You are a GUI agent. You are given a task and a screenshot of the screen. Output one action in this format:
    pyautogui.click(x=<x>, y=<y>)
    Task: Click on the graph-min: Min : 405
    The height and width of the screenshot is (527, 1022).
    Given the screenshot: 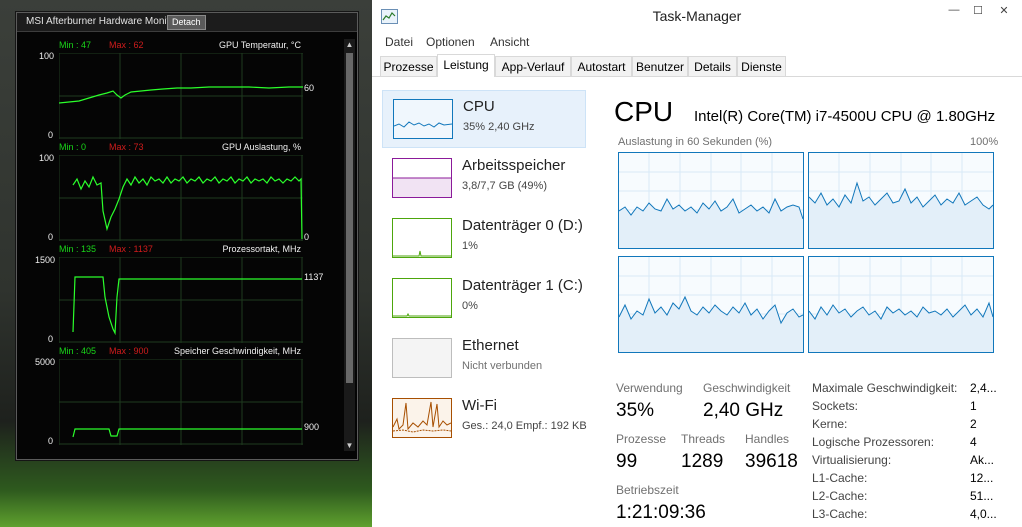 What is the action you would take?
    pyautogui.click(x=78, y=351)
    